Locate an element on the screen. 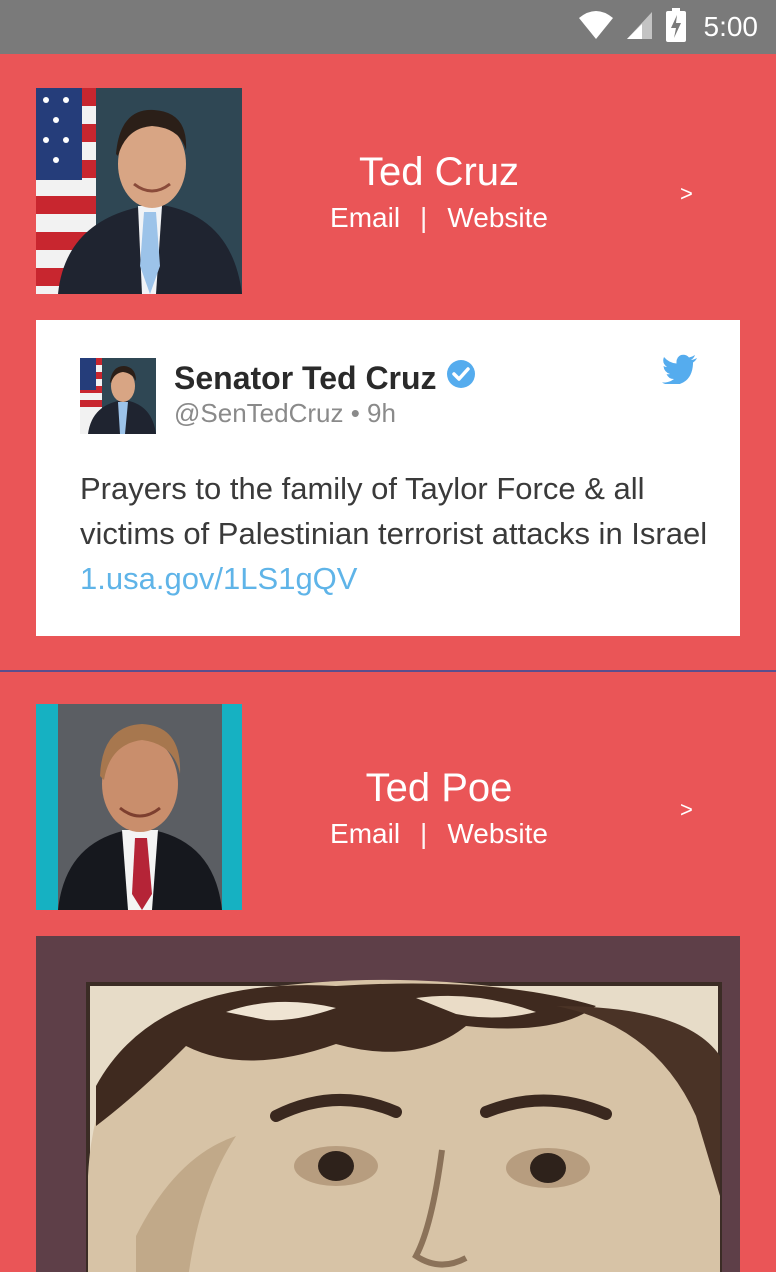 The height and width of the screenshot is (1272, 776). twitter-bird-icon is located at coordinates (680, 371).